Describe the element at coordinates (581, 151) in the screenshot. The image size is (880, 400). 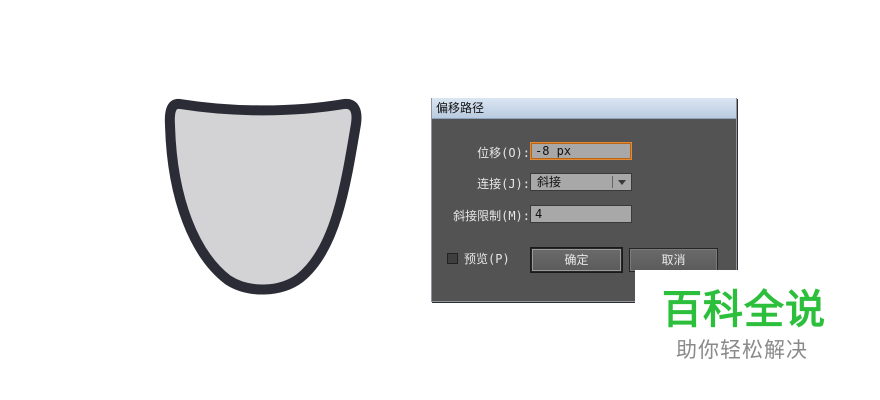
I see `offset-input: -8 px` at that location.